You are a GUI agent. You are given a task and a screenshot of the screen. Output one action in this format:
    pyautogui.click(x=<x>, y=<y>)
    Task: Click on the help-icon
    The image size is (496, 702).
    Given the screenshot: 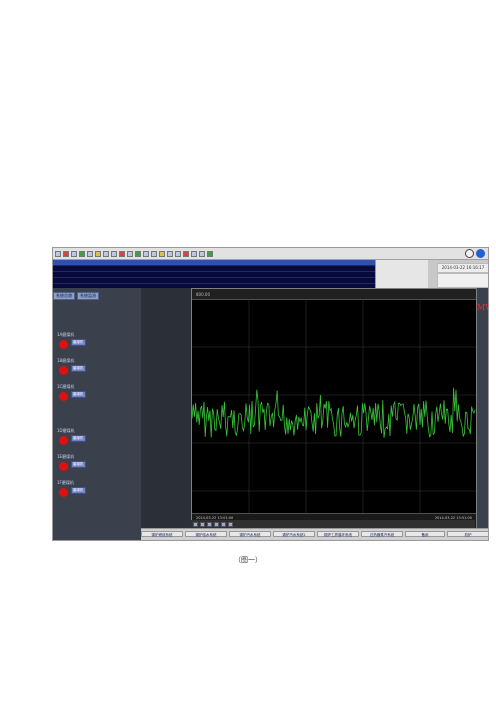 What is the action you would take?
    pyautogui.click(x=469, y=253)
    